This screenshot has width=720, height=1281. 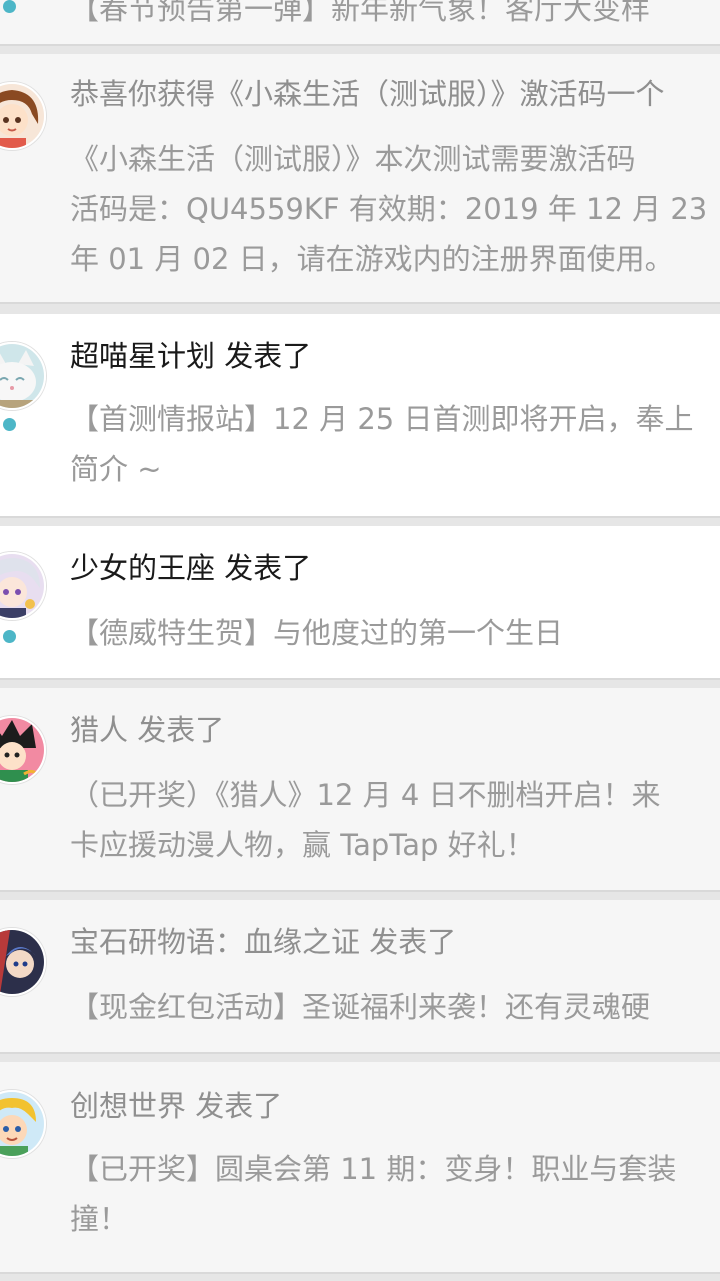 I want to click on notification-title: 创想世界 发表了, so click(x=176, y=1106).